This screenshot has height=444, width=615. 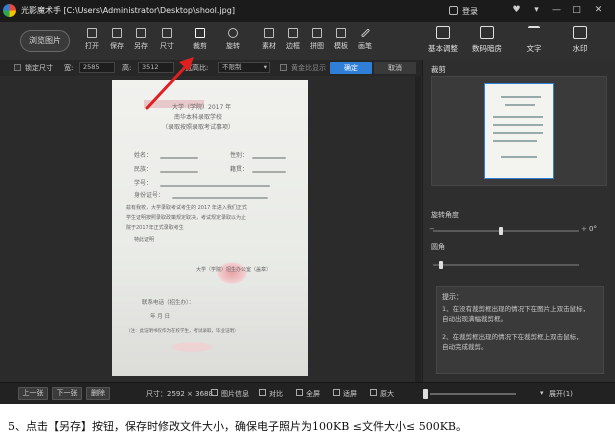 What do you see at coordinates (67, 393) in the screenshot?
I see `next-image-button: 下一张` at bounding box center [67, 393].